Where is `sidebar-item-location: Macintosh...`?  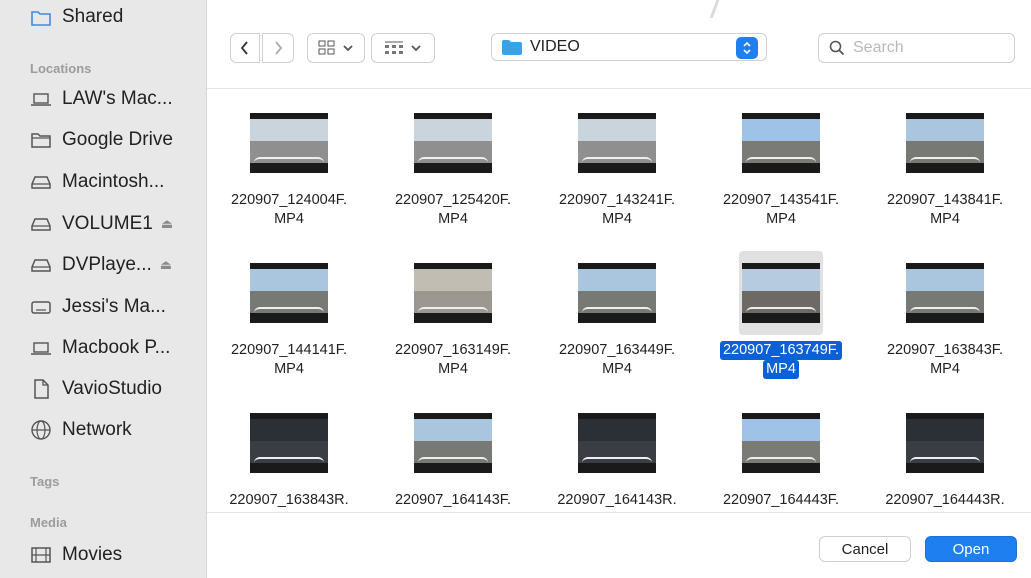
sidebar-item-location: Macintosh... is located at coordinates (97, 182).